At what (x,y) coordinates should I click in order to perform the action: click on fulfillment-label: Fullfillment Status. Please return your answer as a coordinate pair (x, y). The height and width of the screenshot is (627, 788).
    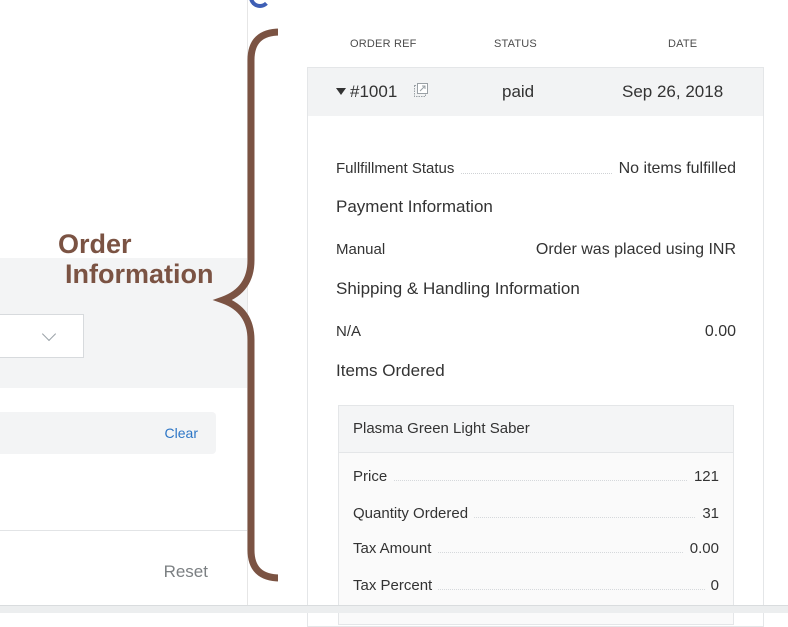
    Looking at the image, I should click on (398, 168).